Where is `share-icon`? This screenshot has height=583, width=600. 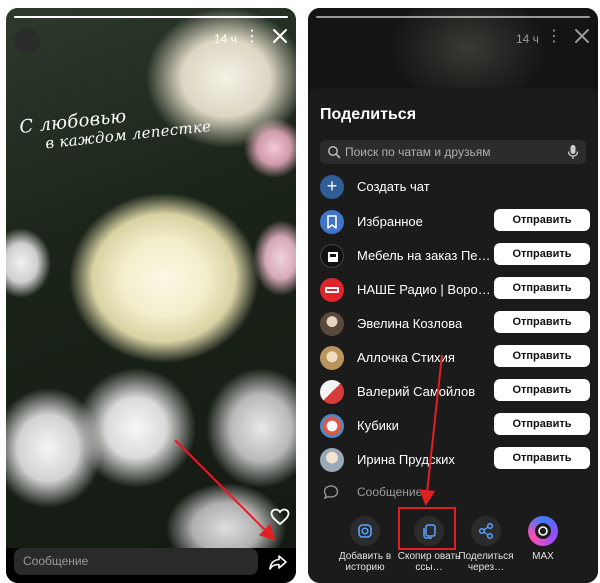 share-icon is located at coordinates (486, 531).